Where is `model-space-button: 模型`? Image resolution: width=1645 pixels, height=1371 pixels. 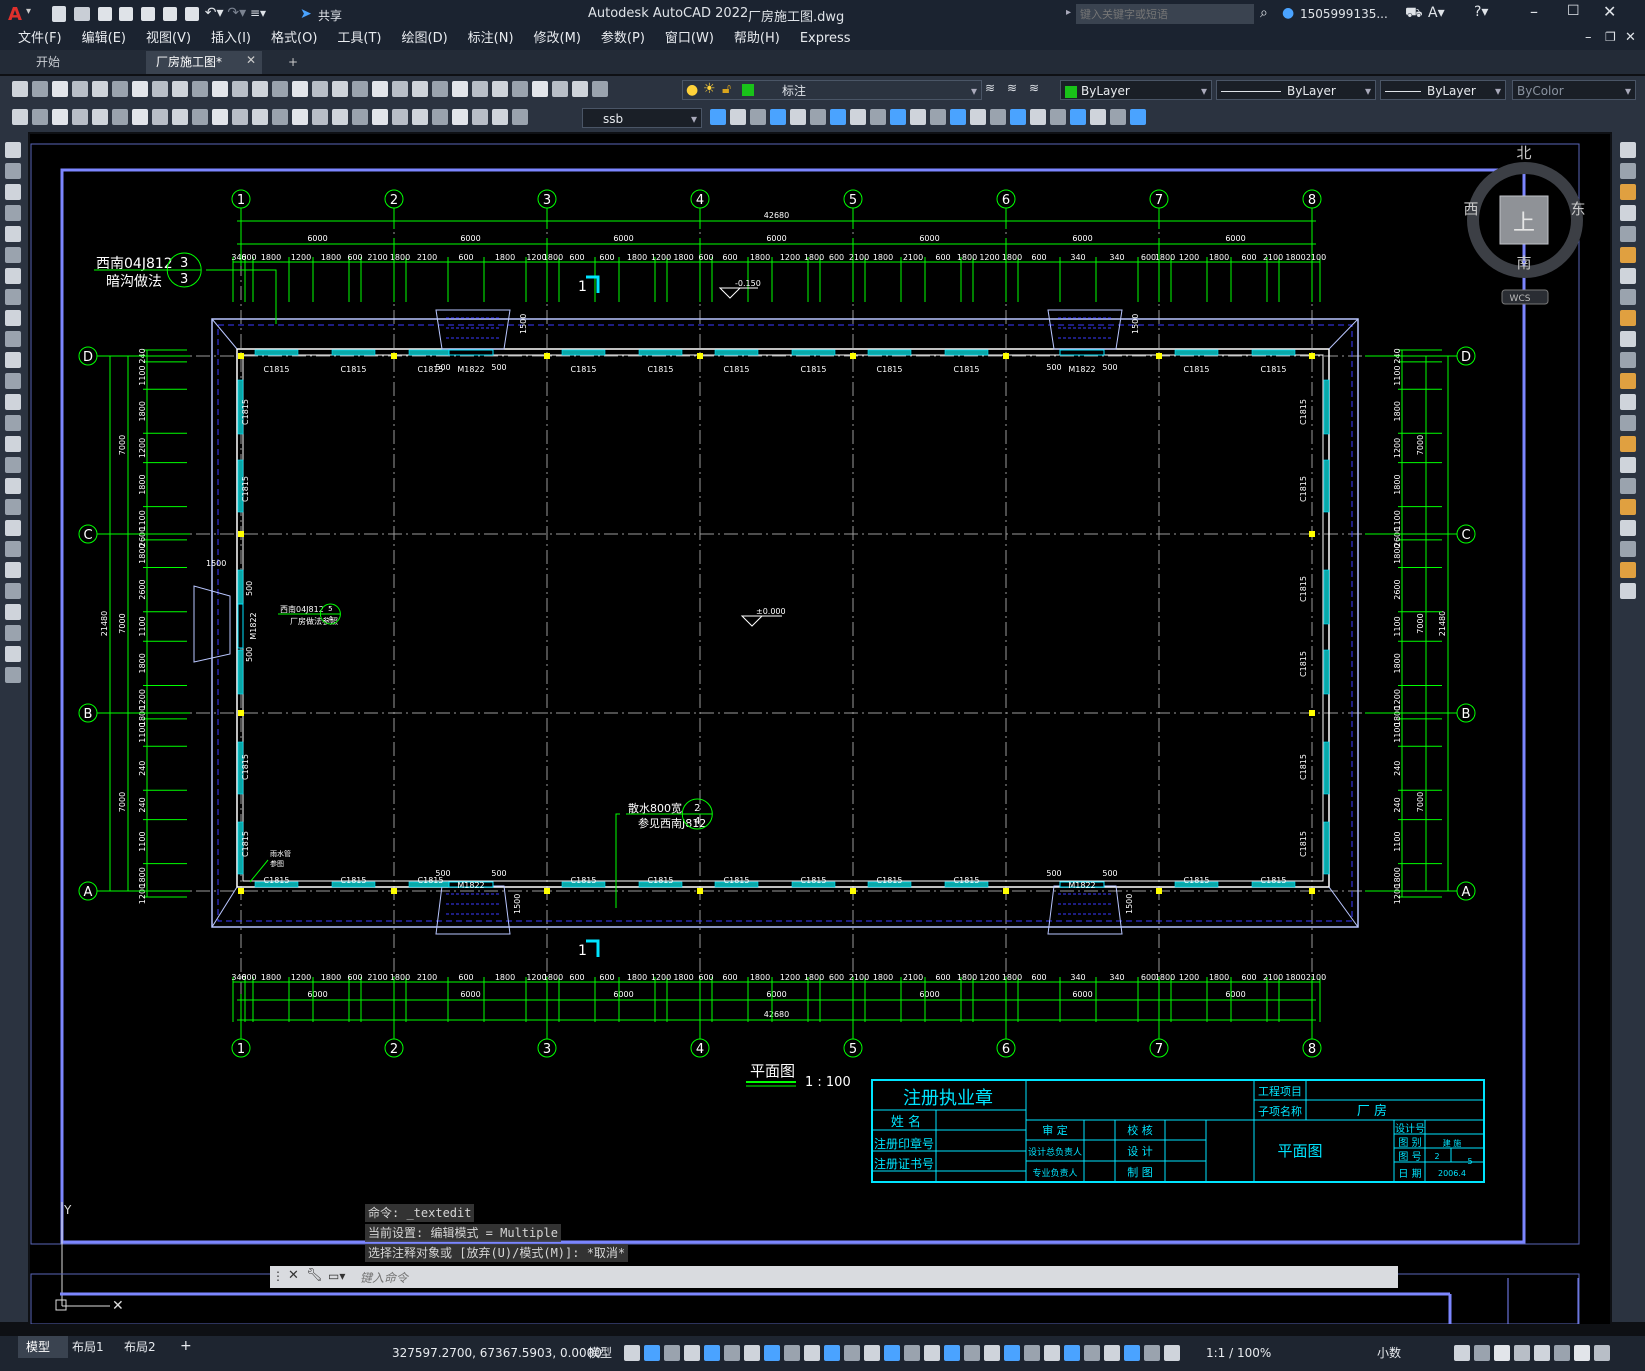 model-space-button: 模型 is located at coordinates (600, 1353).